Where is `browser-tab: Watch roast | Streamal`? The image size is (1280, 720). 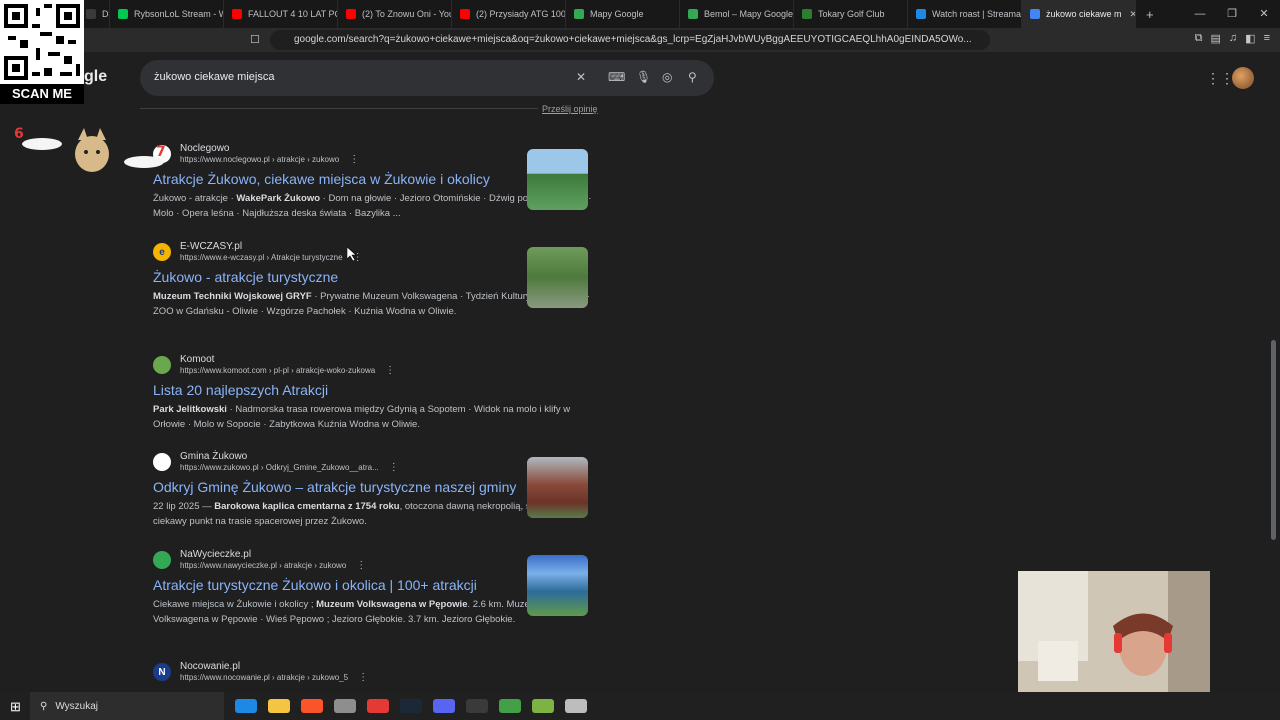
browser-tab: Watch roast | Streamal is located at coordinates (965, 14).